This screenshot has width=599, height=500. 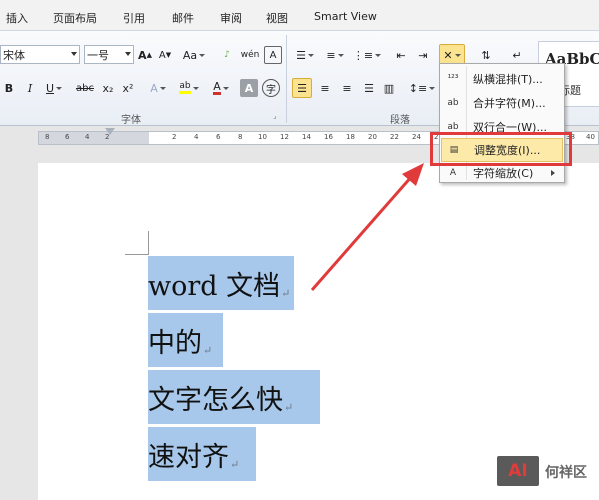 What do you see at coordinates (501, 149) in the screenshot?
I see `red-highlight-box` at bounding box center [501, 149].